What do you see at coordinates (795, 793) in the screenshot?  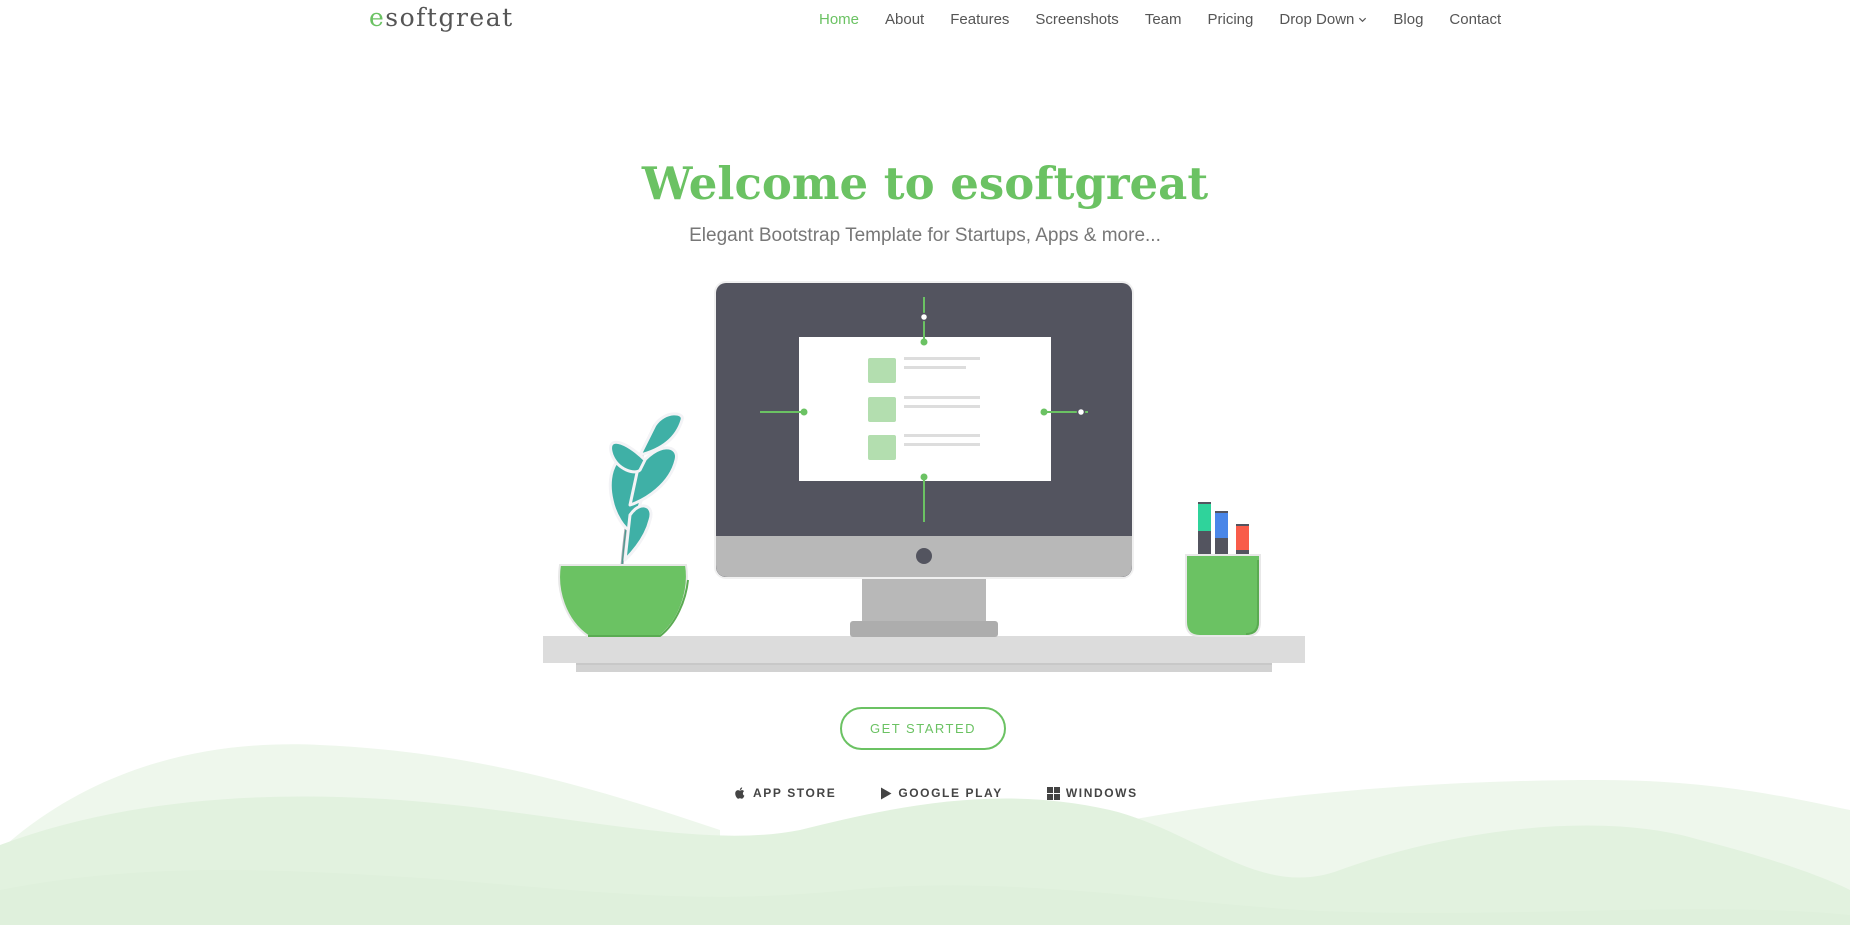 I see `app-store-label: APP STORE` at bounding box center [795, 793].